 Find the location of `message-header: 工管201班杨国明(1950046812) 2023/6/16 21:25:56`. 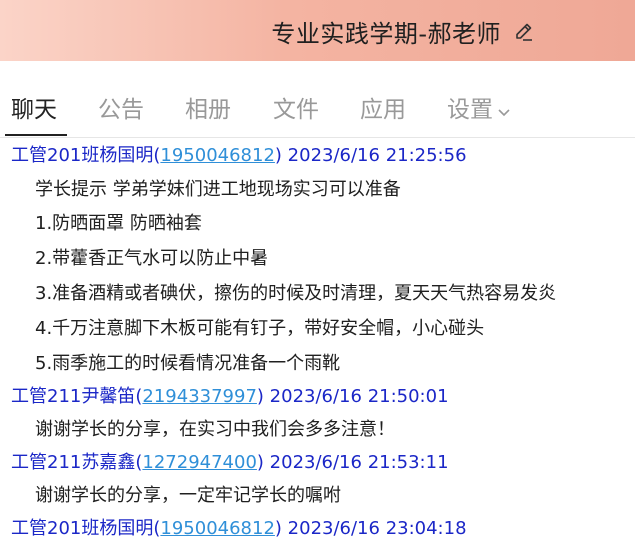

message-header: 工管201班杨国明(1950046812) 2023/6/16 21:25:56 is located at coordinates (239, 155).